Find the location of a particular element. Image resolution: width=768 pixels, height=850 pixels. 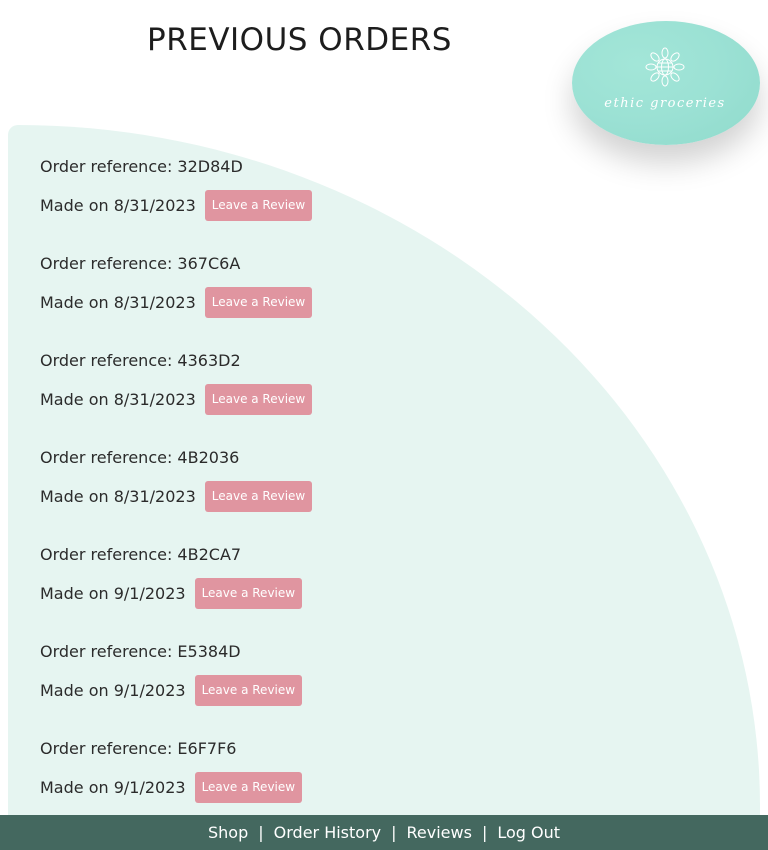

footer-link-reviews: Reviews is located at coordinates (439, 832).